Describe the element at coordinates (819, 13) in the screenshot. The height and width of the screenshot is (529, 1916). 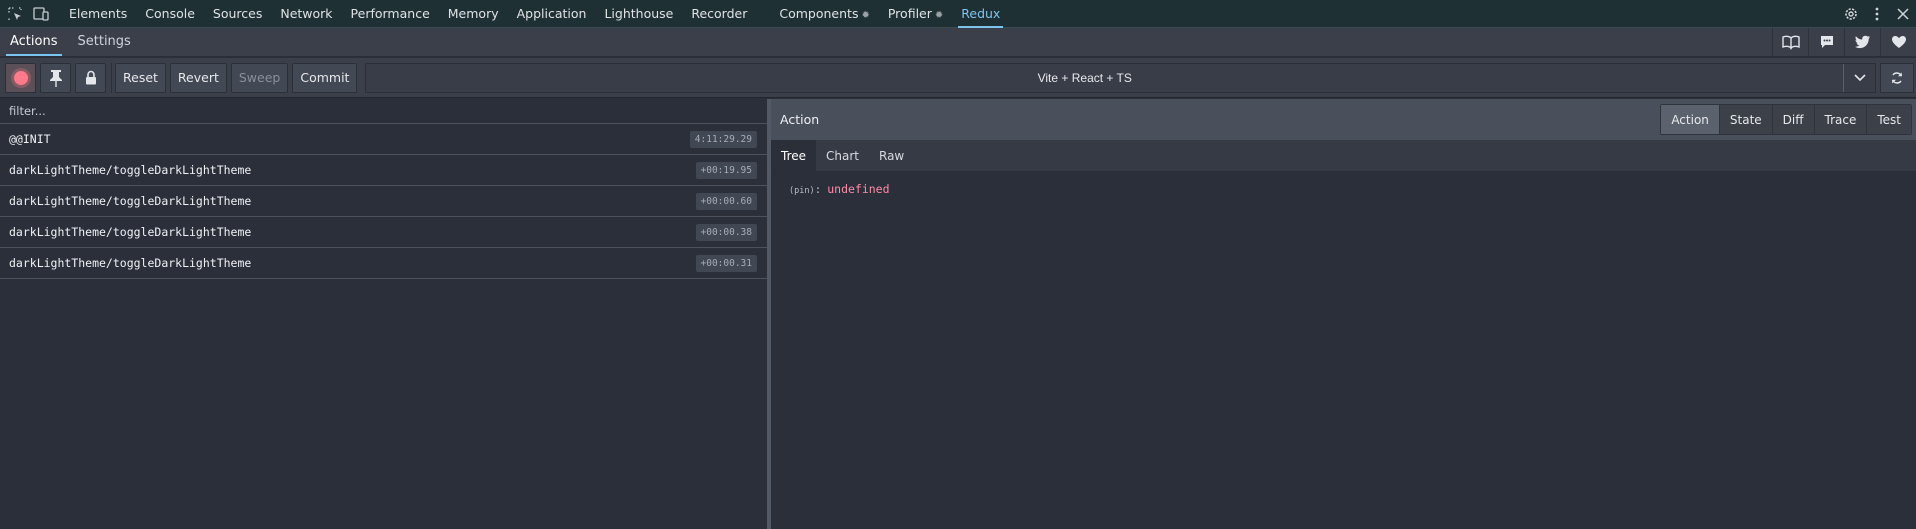
I see `devtools-tab-label: Components` at that location.